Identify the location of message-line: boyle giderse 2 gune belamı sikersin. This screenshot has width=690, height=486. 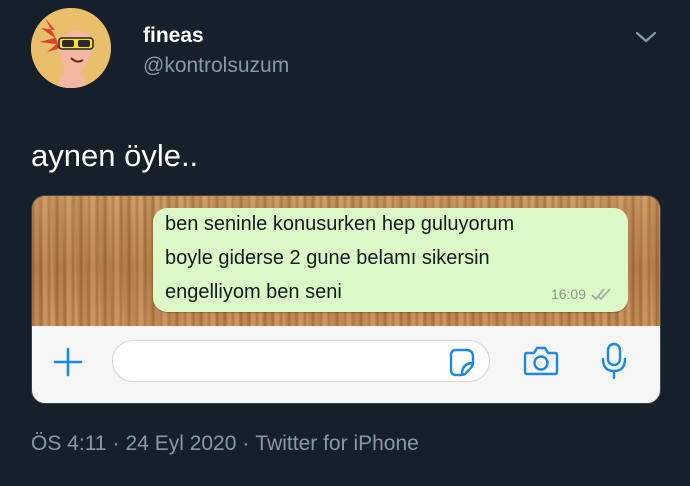
(327, 258).